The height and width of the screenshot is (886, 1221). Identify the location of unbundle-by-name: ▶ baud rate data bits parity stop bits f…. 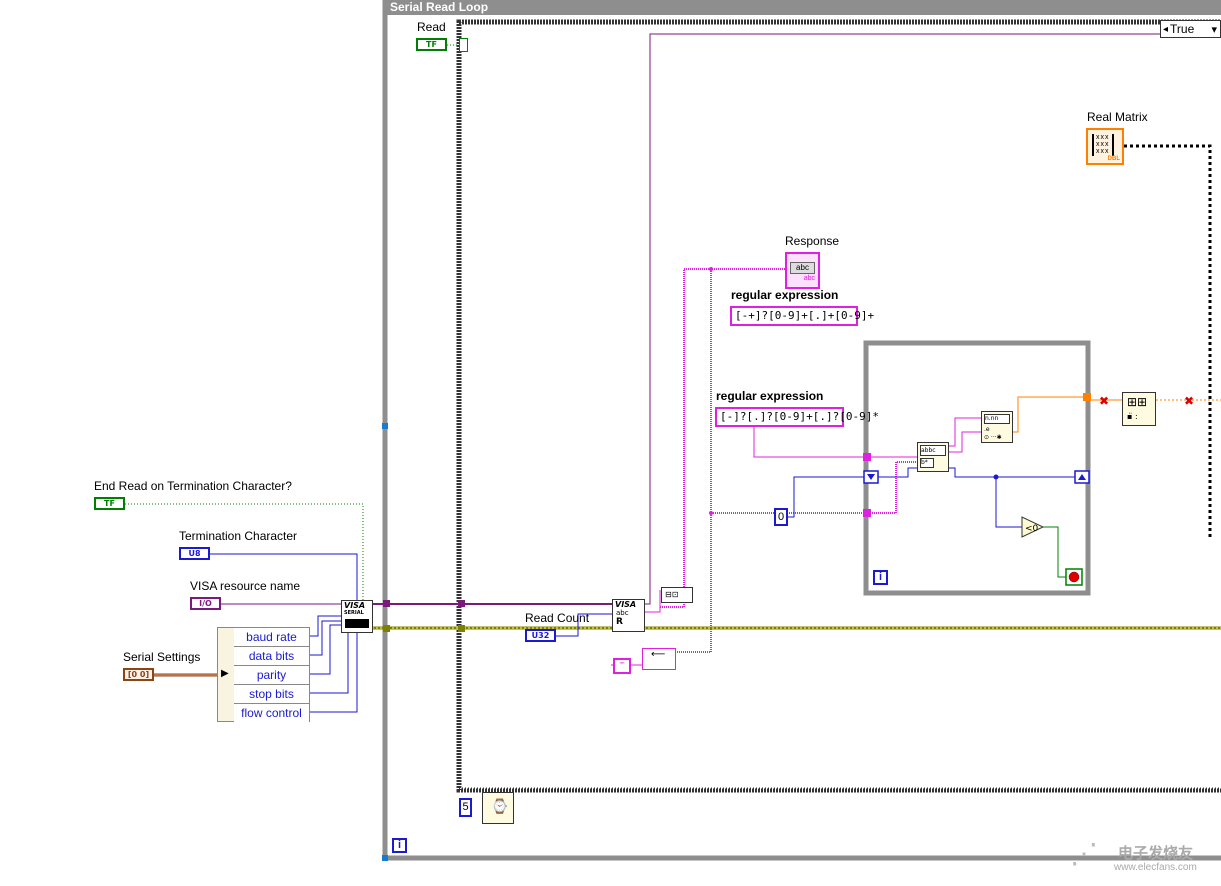
(263, 675).